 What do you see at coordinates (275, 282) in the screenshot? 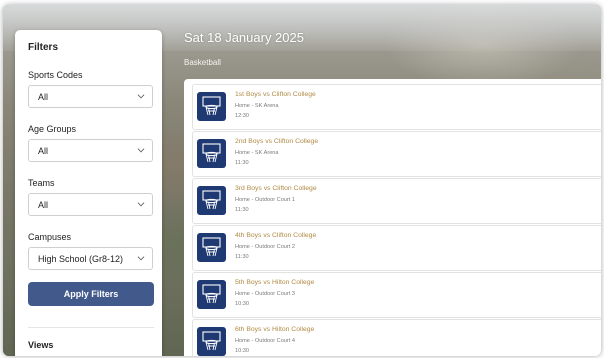
I see `fixture-title: 5th Boys vs Hilton College` at bounding box center [275, 282].